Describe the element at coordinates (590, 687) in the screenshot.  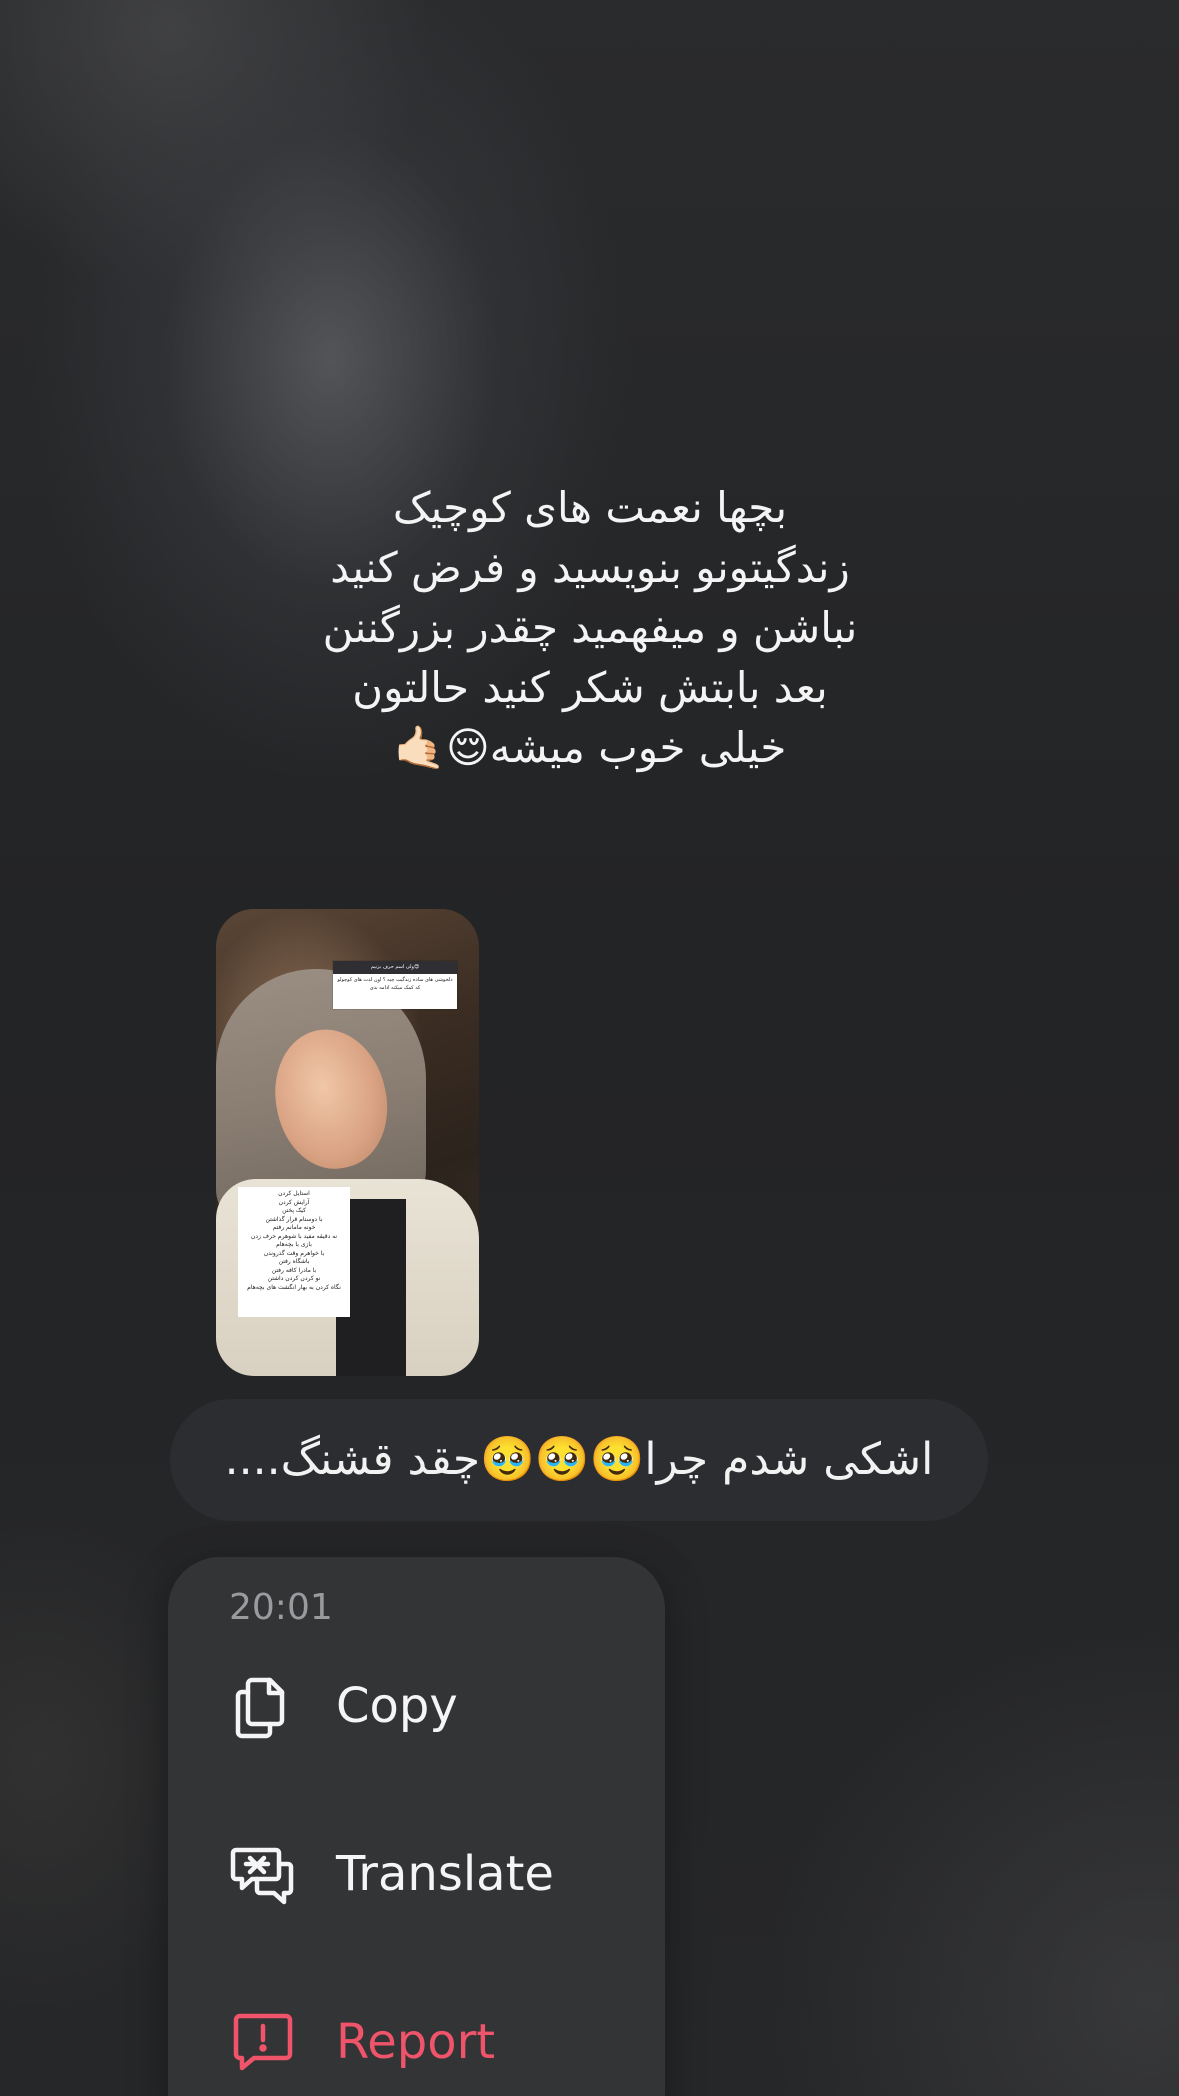
I see `story-caption-line: بعد بابتش شکر کنید حالتون` at that location.